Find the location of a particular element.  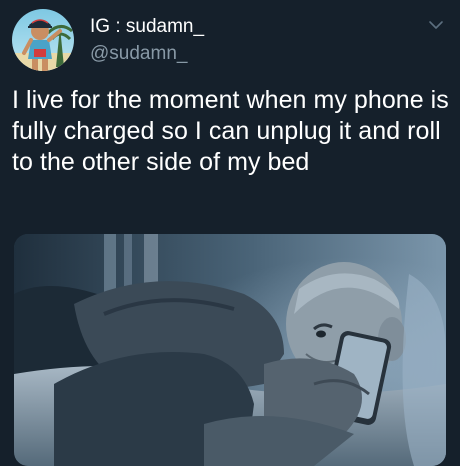

author-names: IG : sudamn_ @sudamn_ is located at coordinates (147, 40).